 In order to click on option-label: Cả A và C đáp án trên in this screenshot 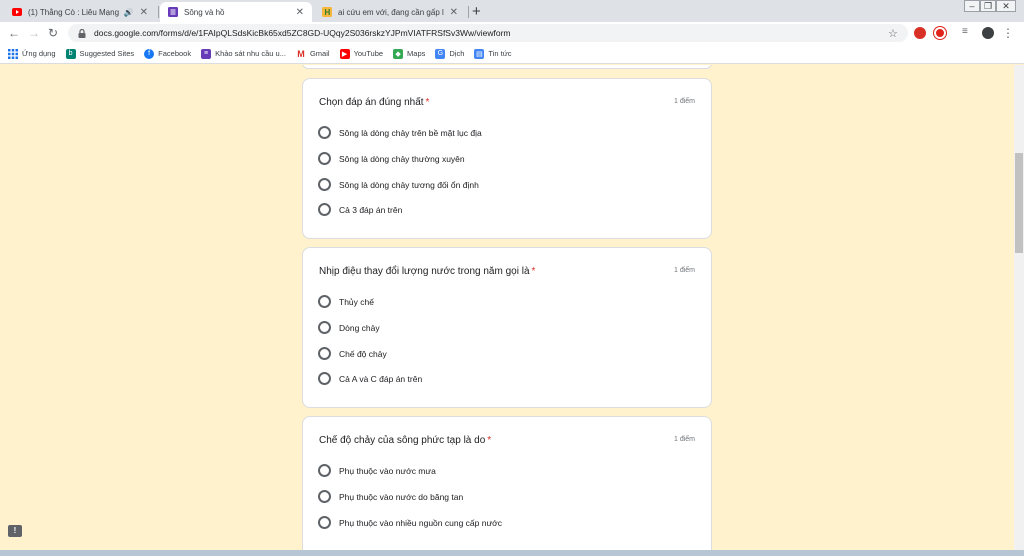, I will do `click(381, 378)`.